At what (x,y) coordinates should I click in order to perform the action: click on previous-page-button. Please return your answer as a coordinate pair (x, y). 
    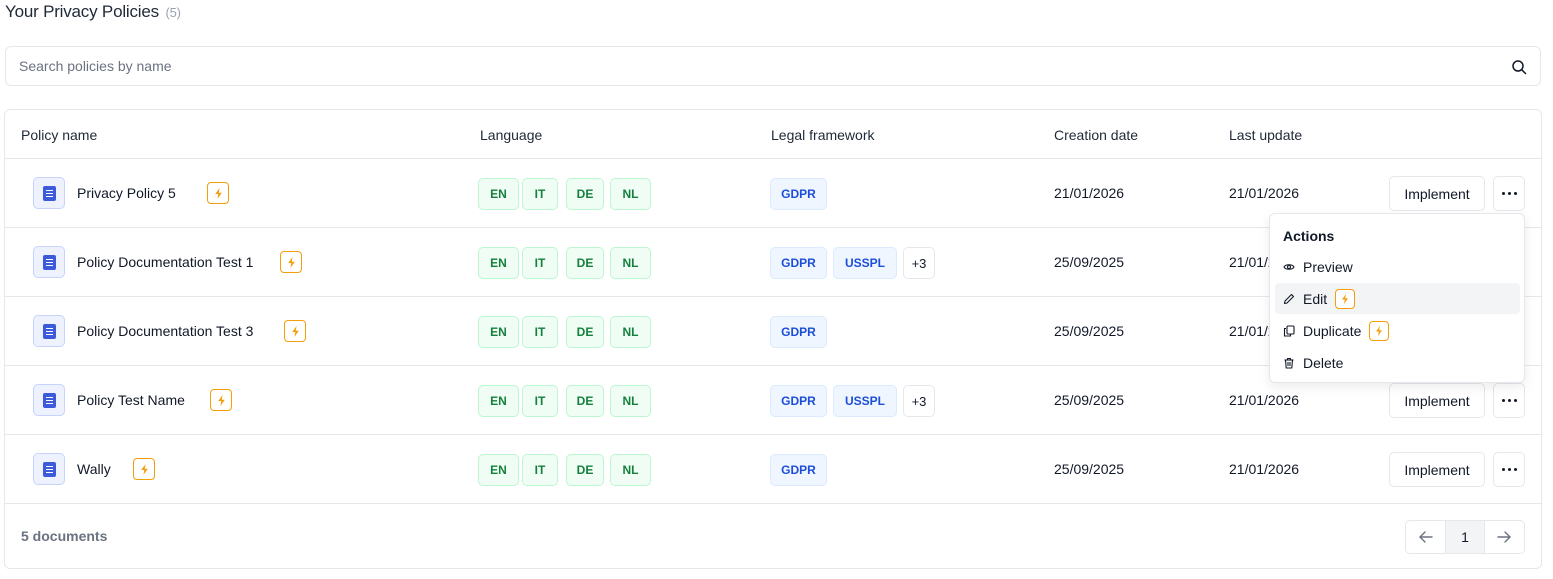
    Looking at the image, I should click on (1425, 537).